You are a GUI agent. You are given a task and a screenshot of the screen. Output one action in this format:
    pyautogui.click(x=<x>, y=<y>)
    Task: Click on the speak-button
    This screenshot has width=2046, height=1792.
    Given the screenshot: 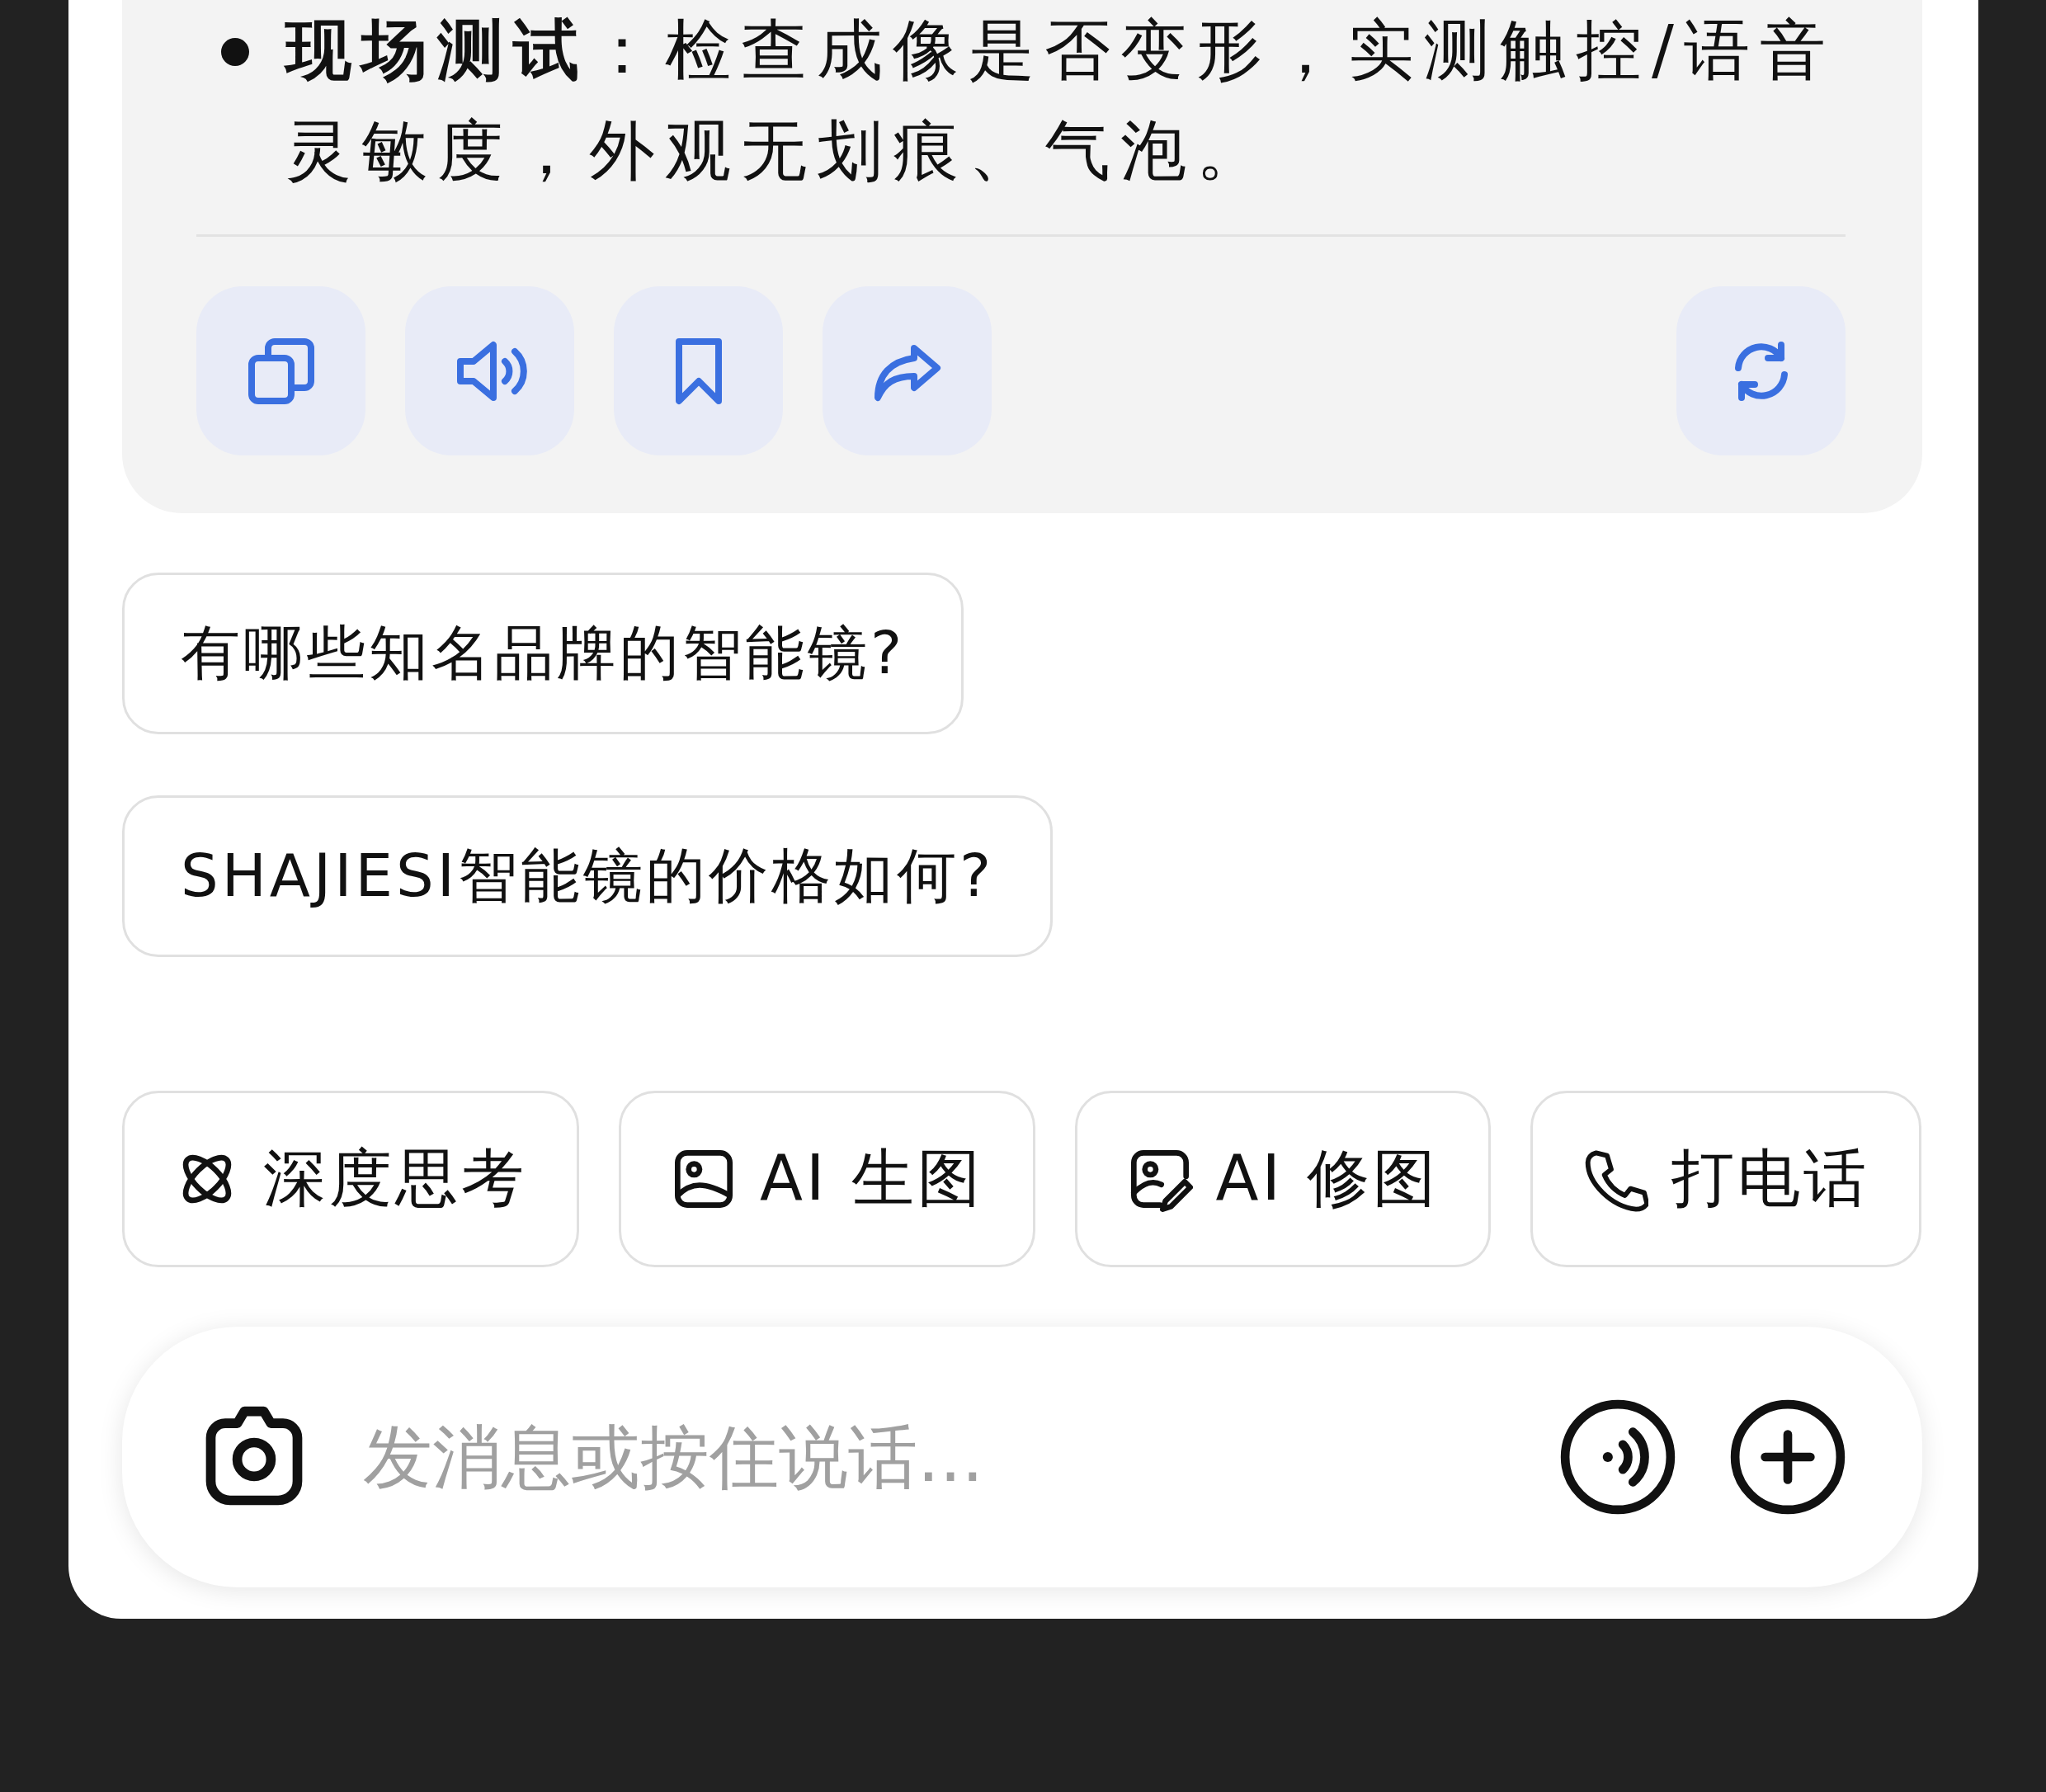 What is the action you would take?
    pyautogui.click(x=489, y=370)
    